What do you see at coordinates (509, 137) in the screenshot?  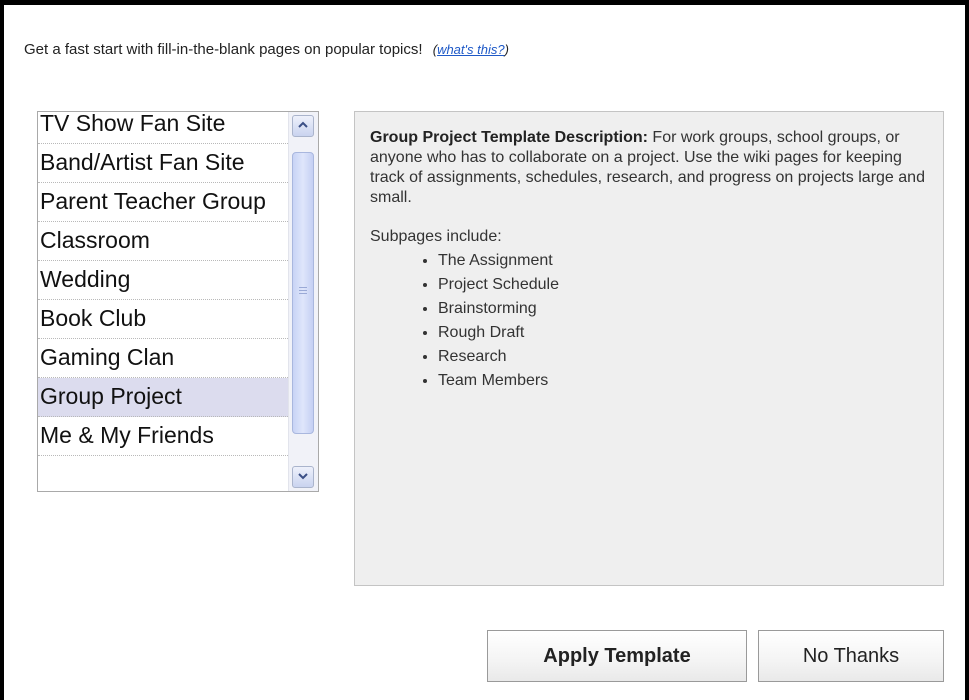 I see `description-heading: Group Project Template Description:` at bounding box center [509, 137].